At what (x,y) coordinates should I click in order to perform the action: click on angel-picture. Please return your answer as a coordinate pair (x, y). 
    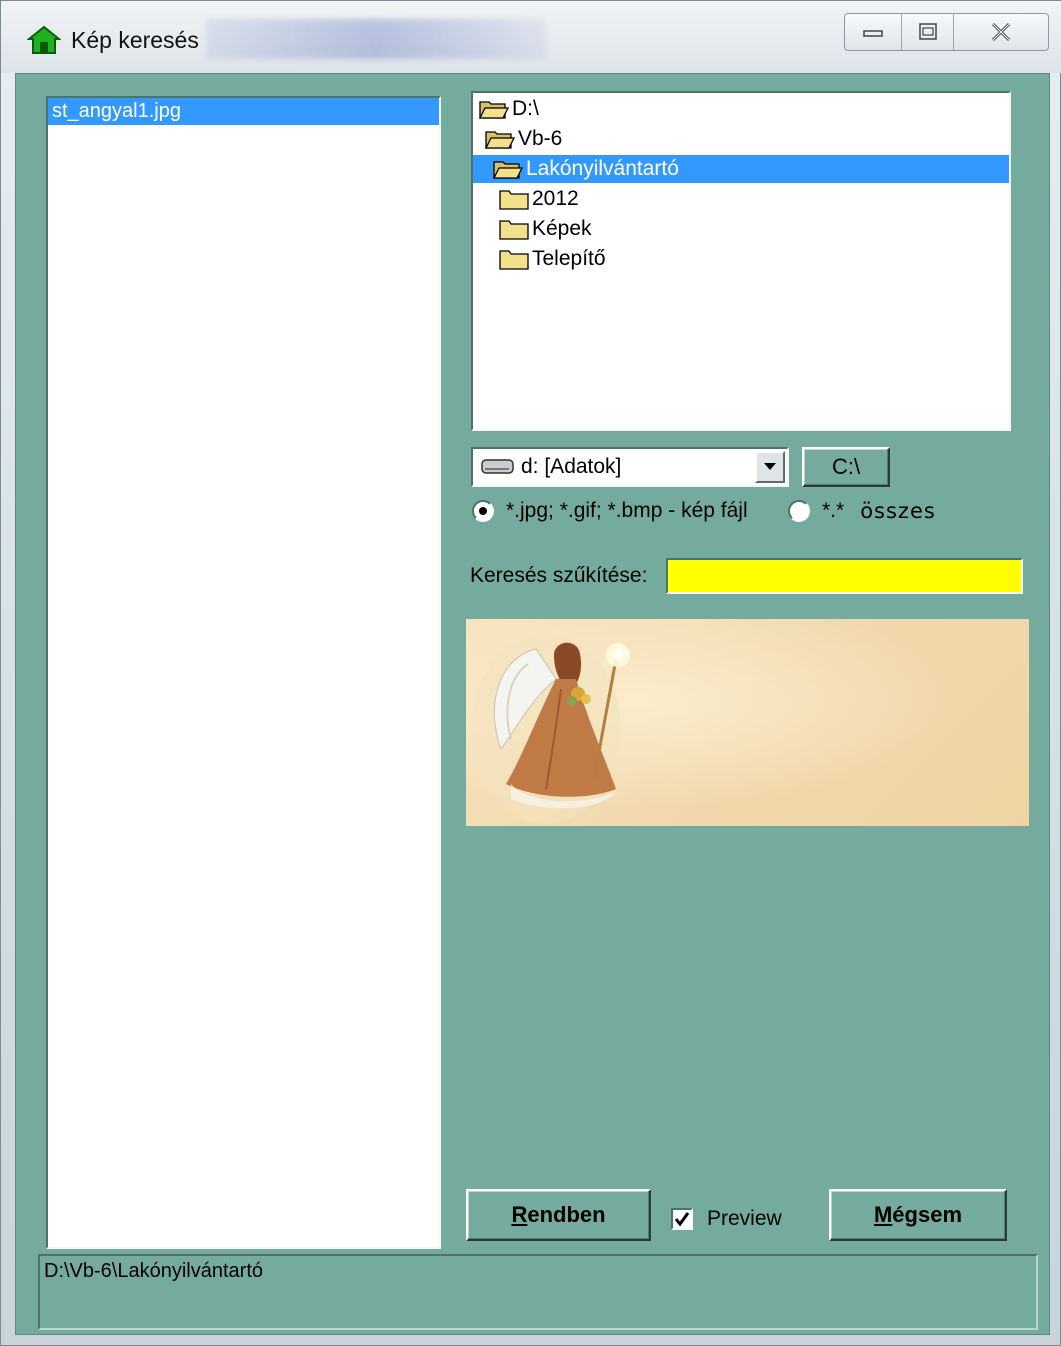
    Looking at the image, I should click on (550, 729).